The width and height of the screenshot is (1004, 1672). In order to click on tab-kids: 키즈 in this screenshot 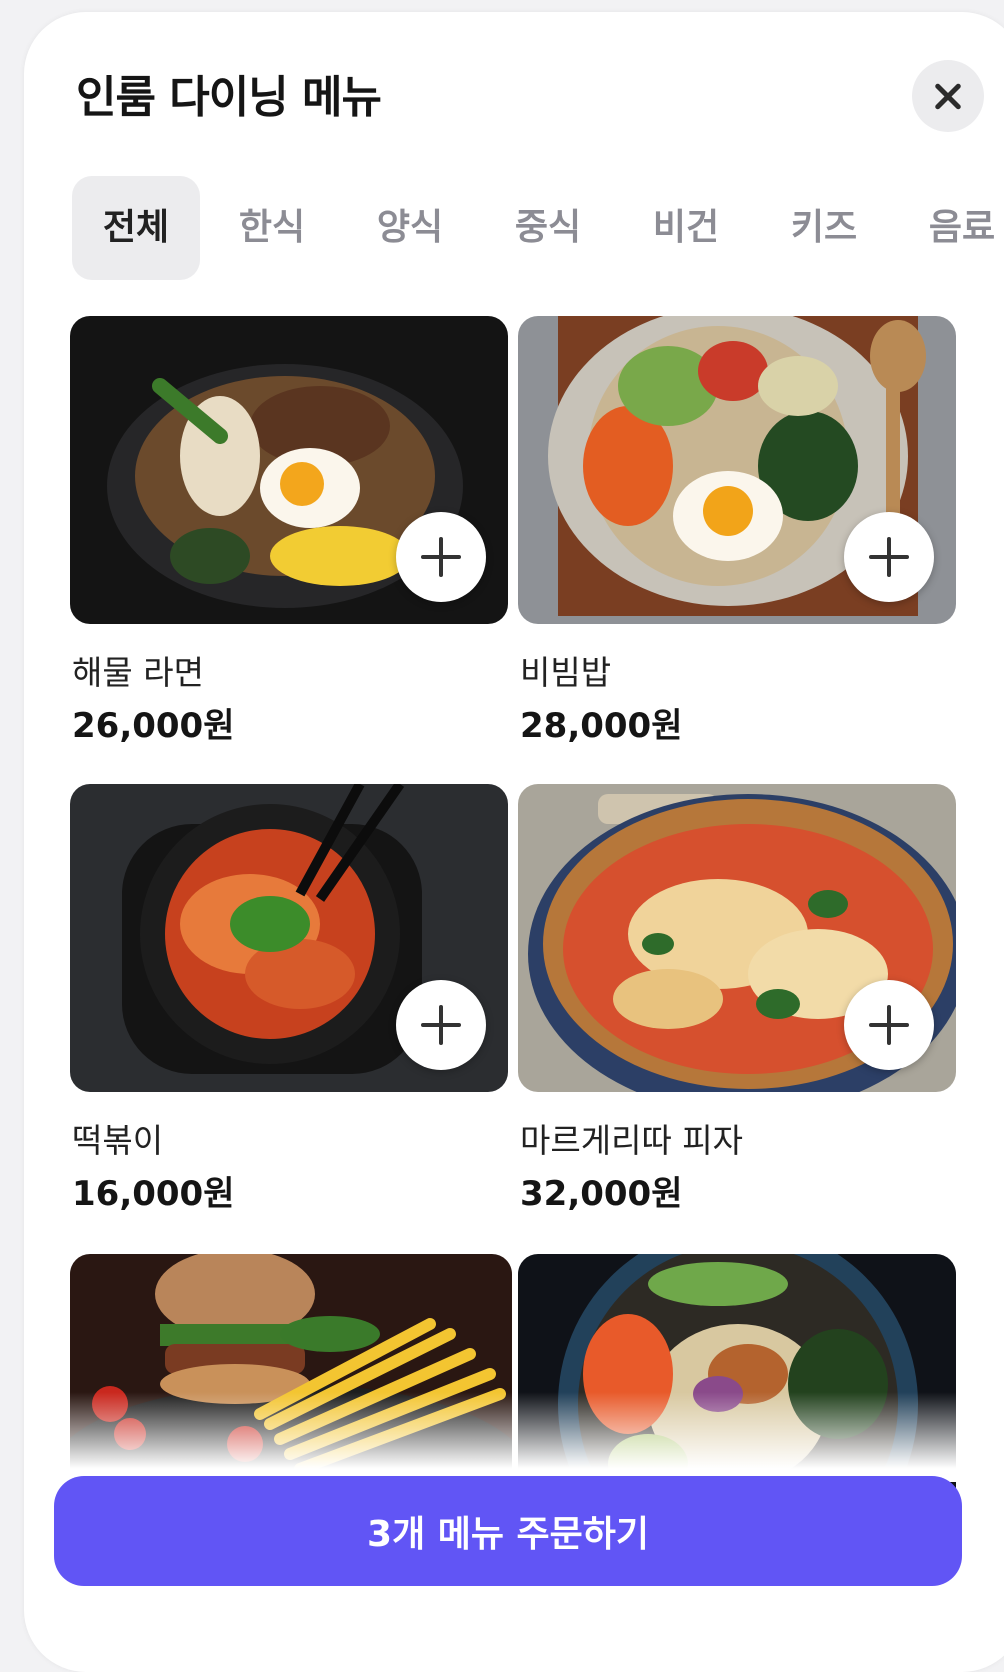, I will do `click(824, 228)`.